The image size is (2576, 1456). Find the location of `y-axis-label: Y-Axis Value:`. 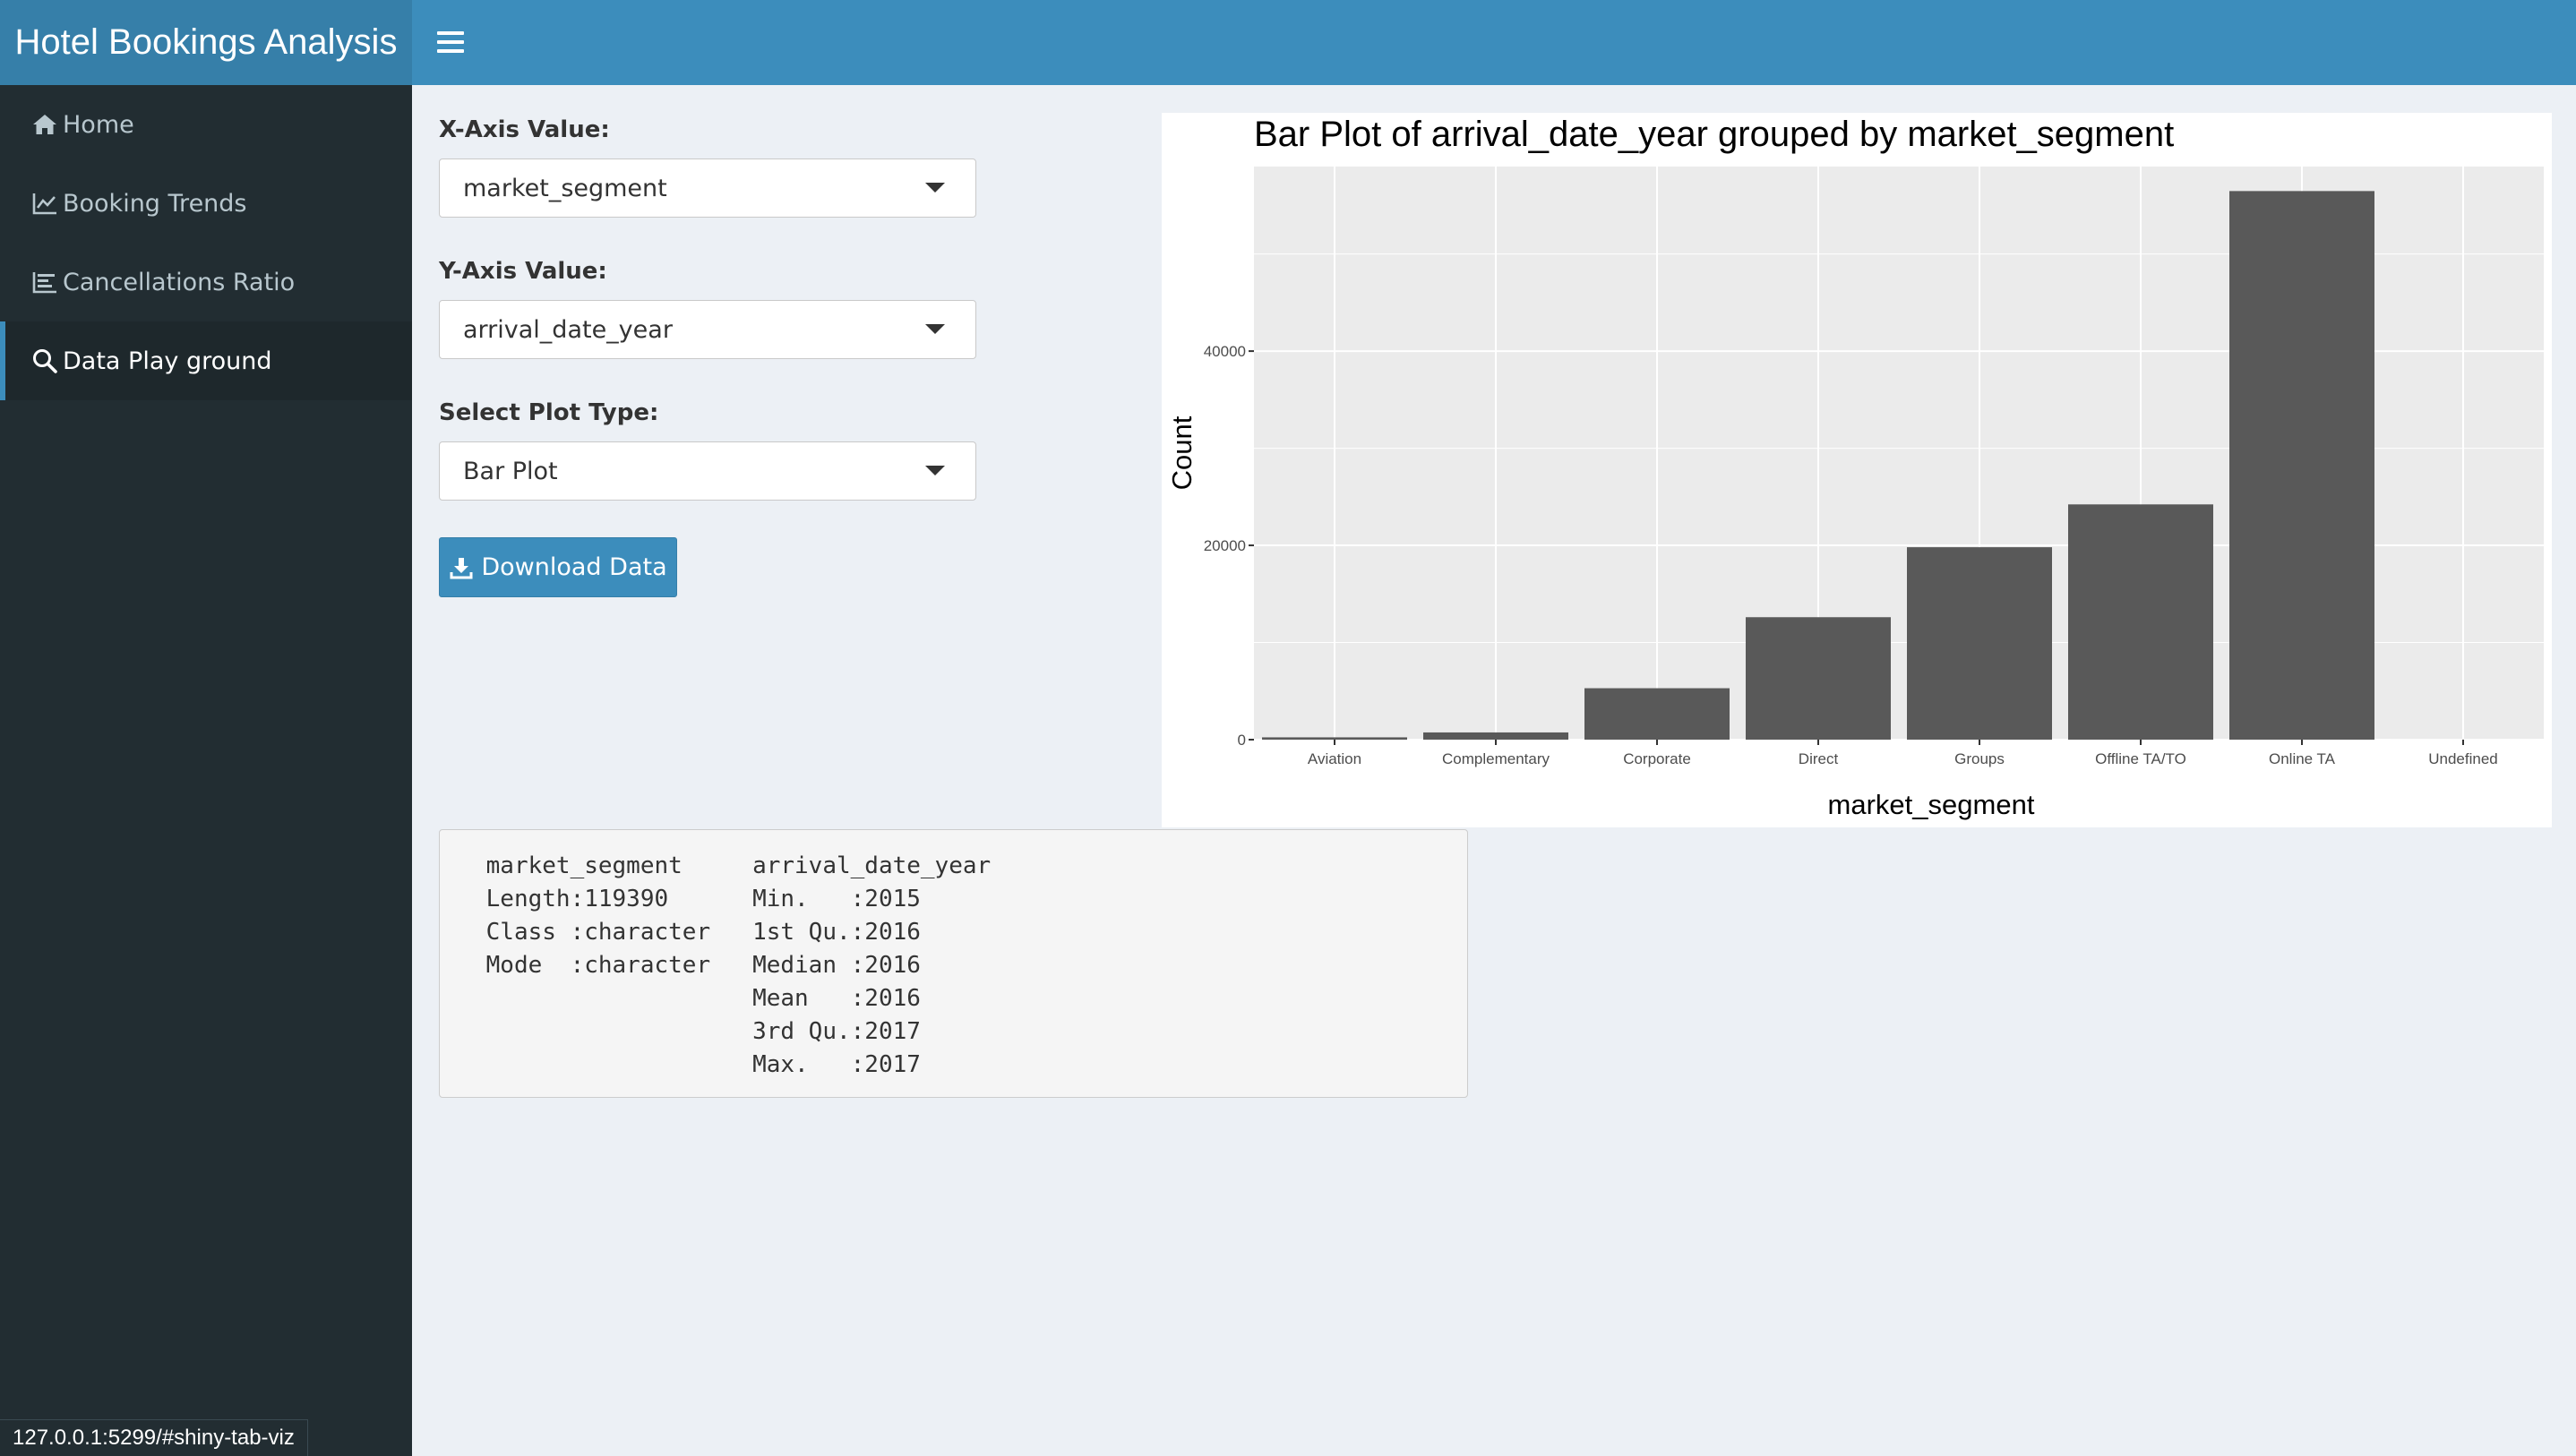

y-axis-label: Y-Axis Value: is located at coordinates (523, 271).